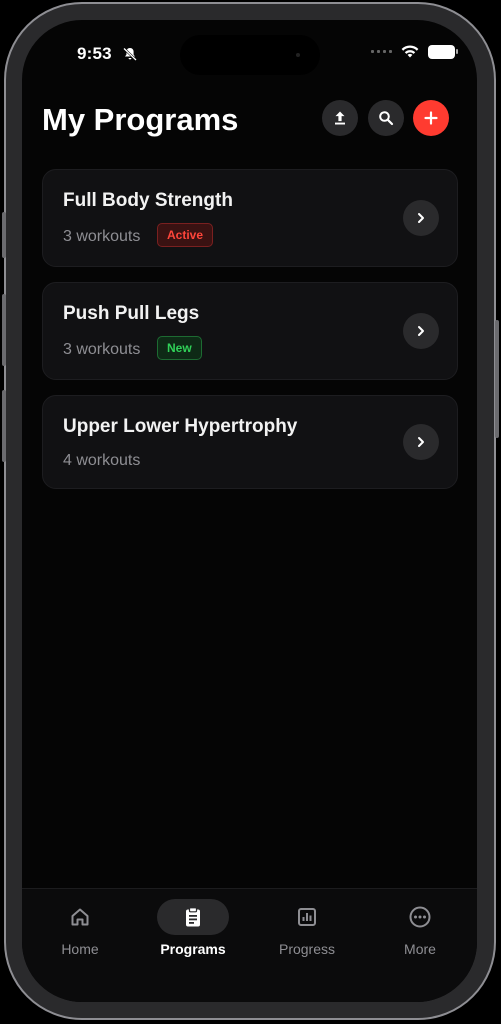 Image resolution: width=501 pixels, height=1024 pixels. I want to click on tab-label: Programs, so click(193, 949).